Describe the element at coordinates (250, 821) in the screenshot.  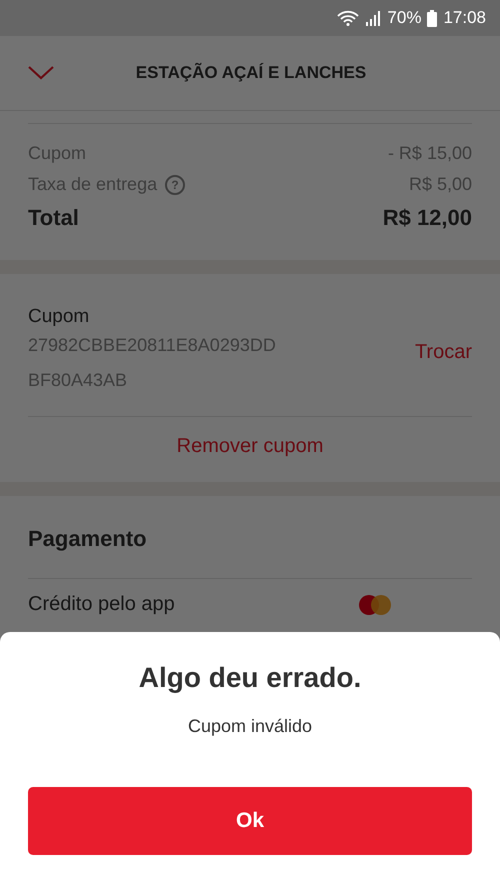
I see `ok-button: Ok` at that location.